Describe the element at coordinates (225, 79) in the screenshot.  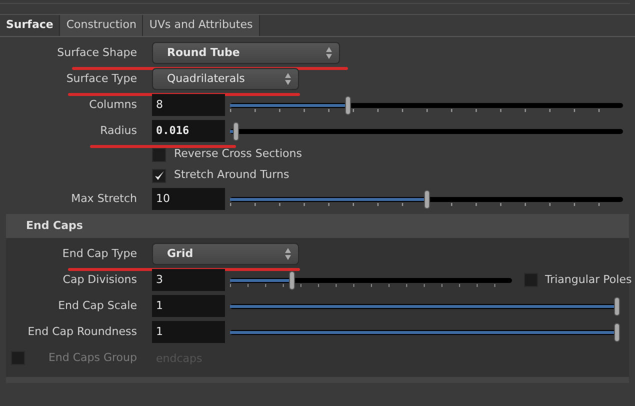
I see `dropdown-select: Quadrilaterals` at that location.